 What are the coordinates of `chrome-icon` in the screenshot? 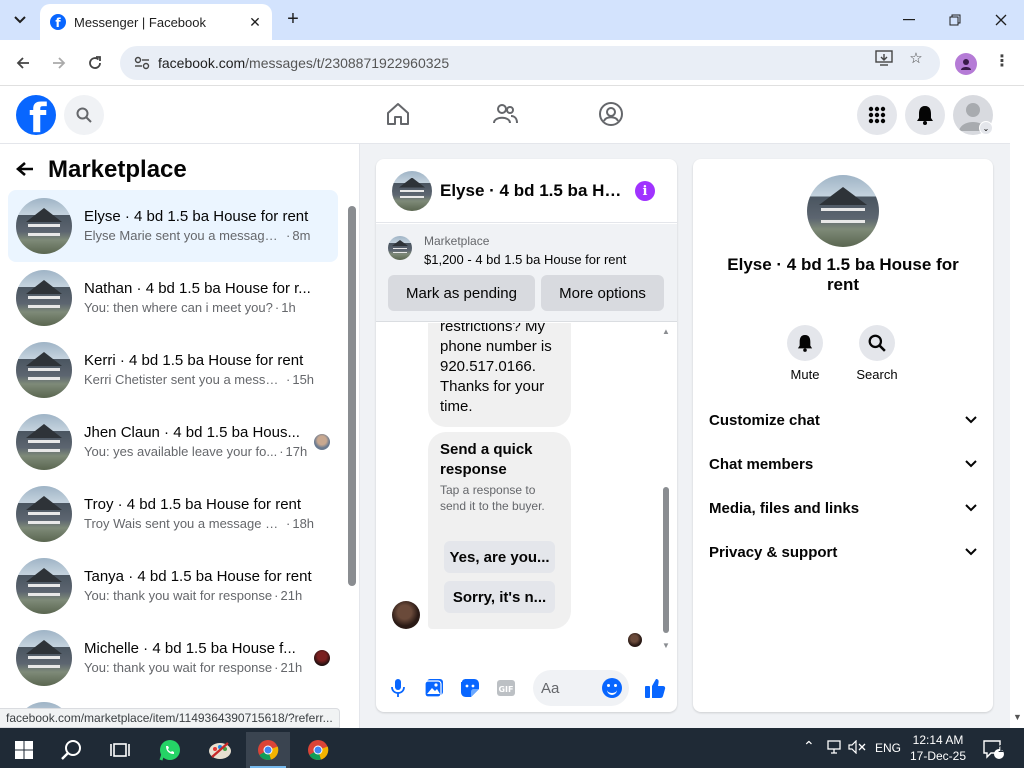 It's located at (318, 750).